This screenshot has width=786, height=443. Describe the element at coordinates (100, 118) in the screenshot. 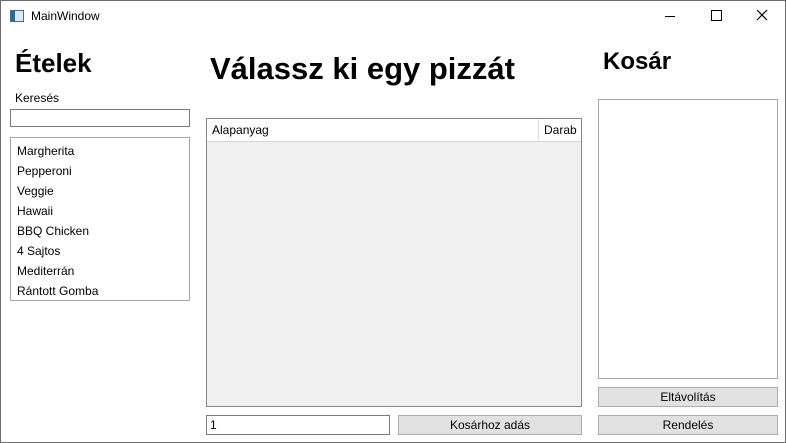

I see `search-input` at that location.